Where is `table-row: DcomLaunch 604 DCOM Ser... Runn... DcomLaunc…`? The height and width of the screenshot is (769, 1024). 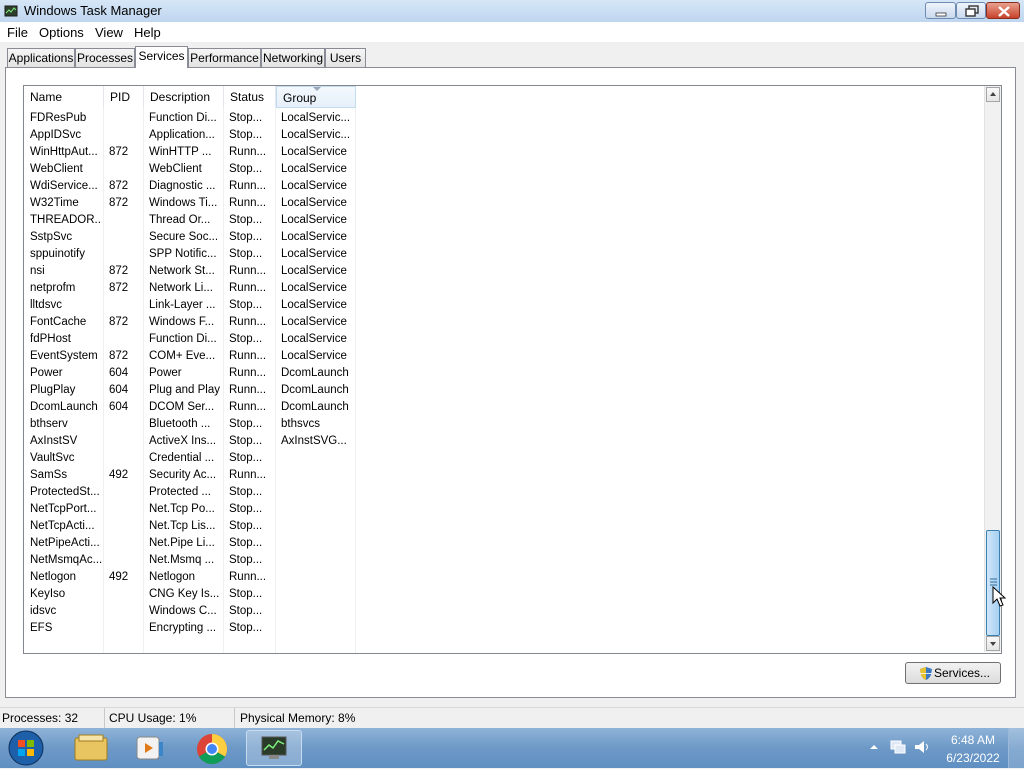 table-row: DcomLaunch 604 DCOM Ser... Runn... DcomLaunc… is located at coordinates (504, 407).